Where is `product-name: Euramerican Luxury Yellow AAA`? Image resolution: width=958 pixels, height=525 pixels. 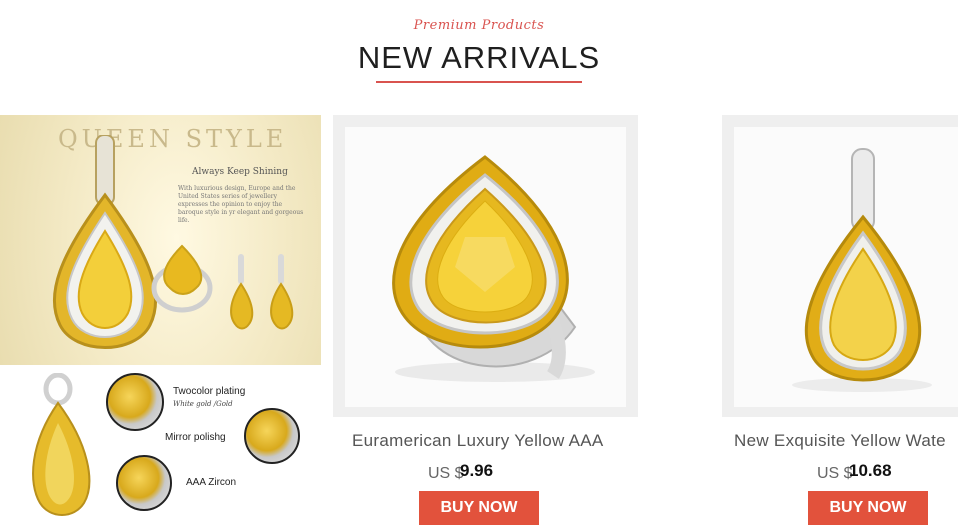 product-name: Euramerican Luxury Yellow AAA is located at coordinates (478, 441).